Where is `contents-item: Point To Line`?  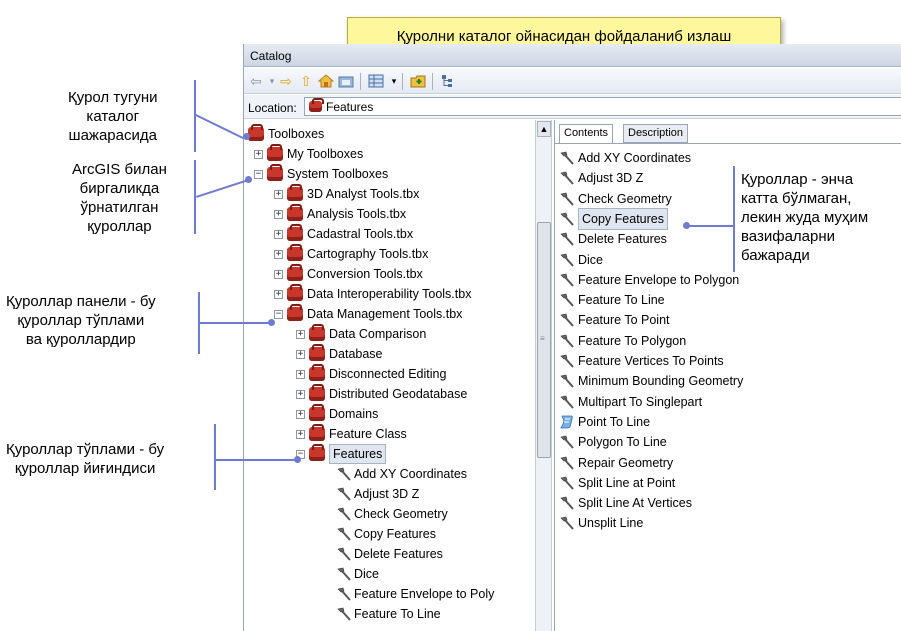
contents-item: Point To Line is located at coordinates (604, 422).